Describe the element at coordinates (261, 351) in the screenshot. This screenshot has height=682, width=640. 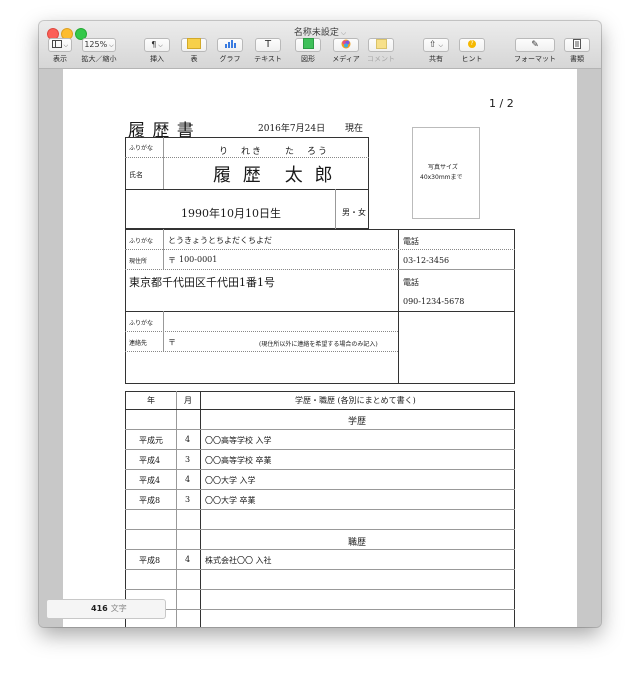
I see `contact-postal-line` at that location.